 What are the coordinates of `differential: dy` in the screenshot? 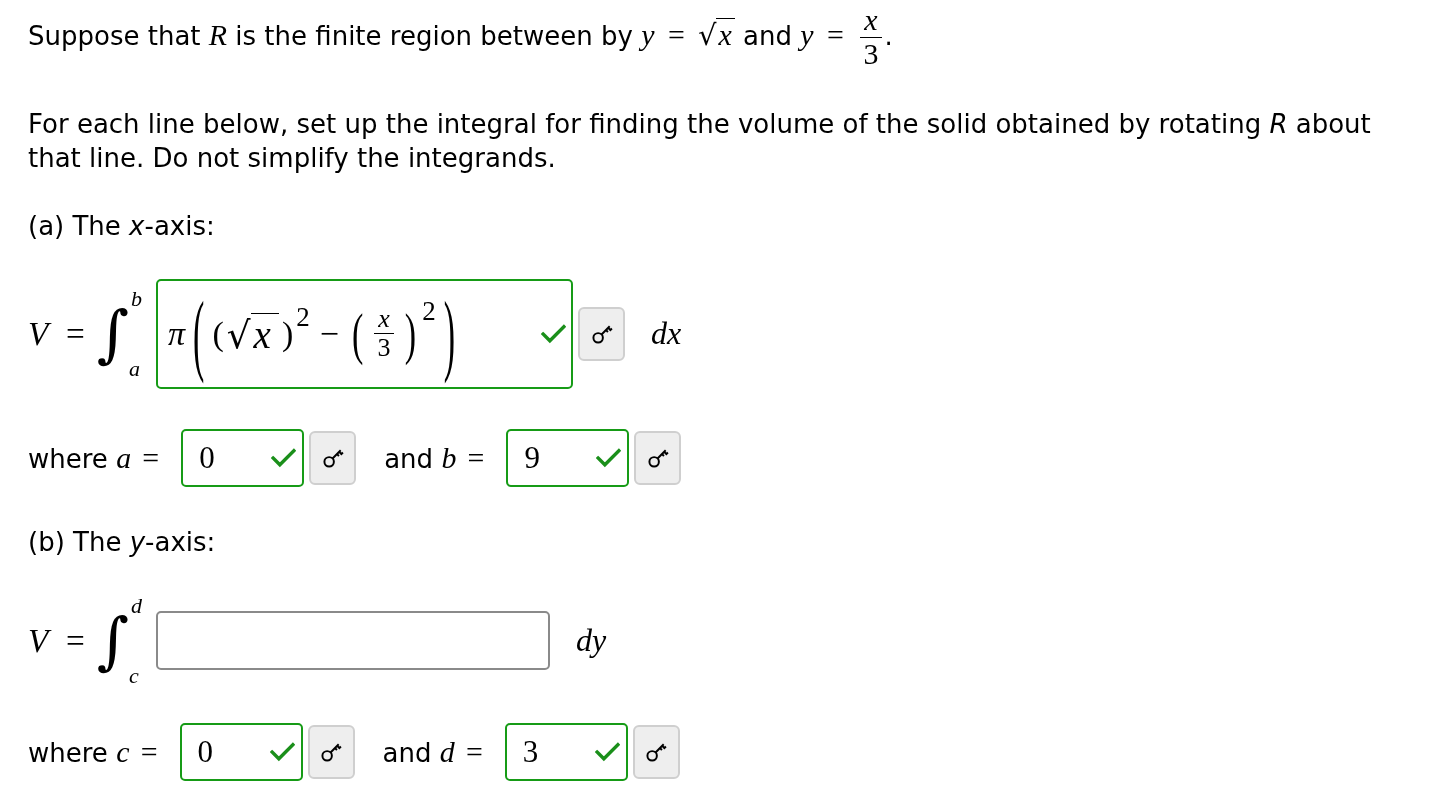 It's located at (591, 641).